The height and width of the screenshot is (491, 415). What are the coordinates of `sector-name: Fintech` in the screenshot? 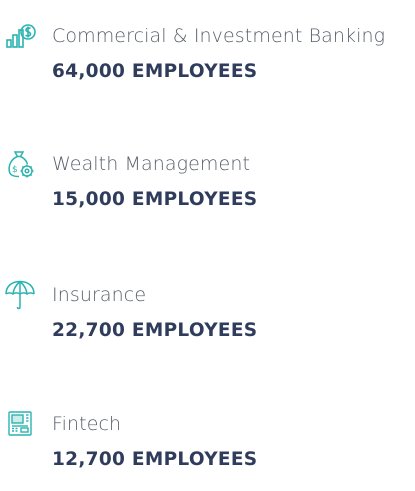 It's located at (87, 424).